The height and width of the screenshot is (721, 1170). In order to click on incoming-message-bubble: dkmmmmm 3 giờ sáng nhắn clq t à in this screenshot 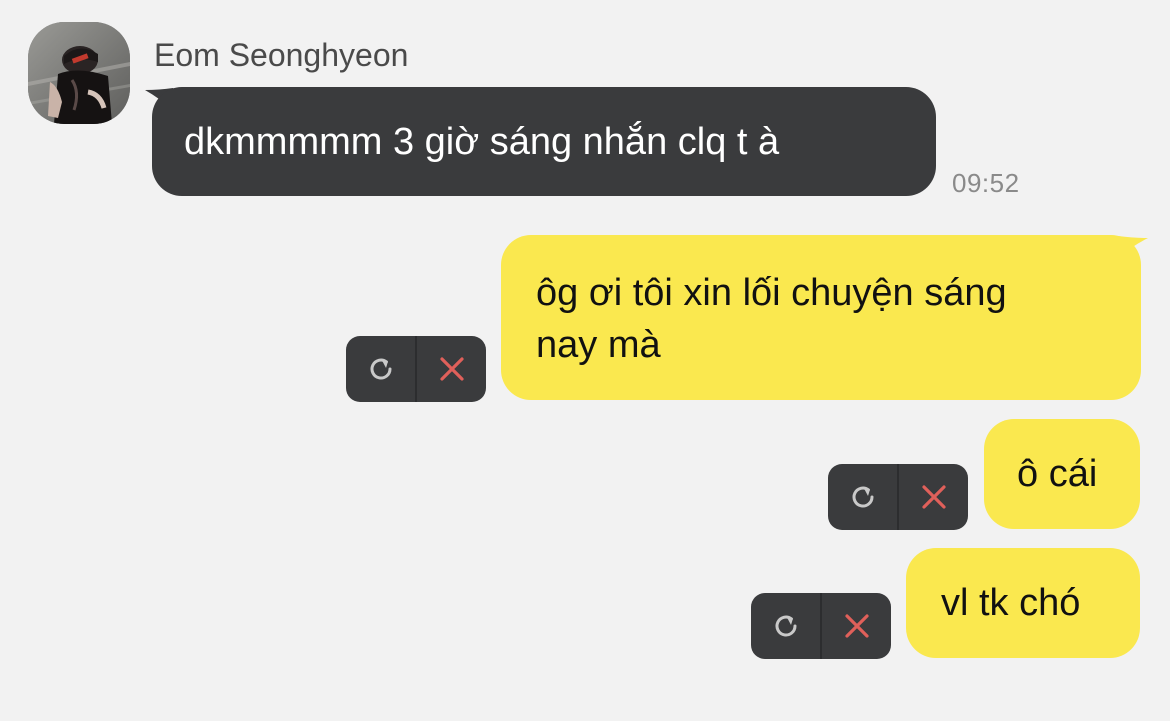, I will do `click(544, 141)`.